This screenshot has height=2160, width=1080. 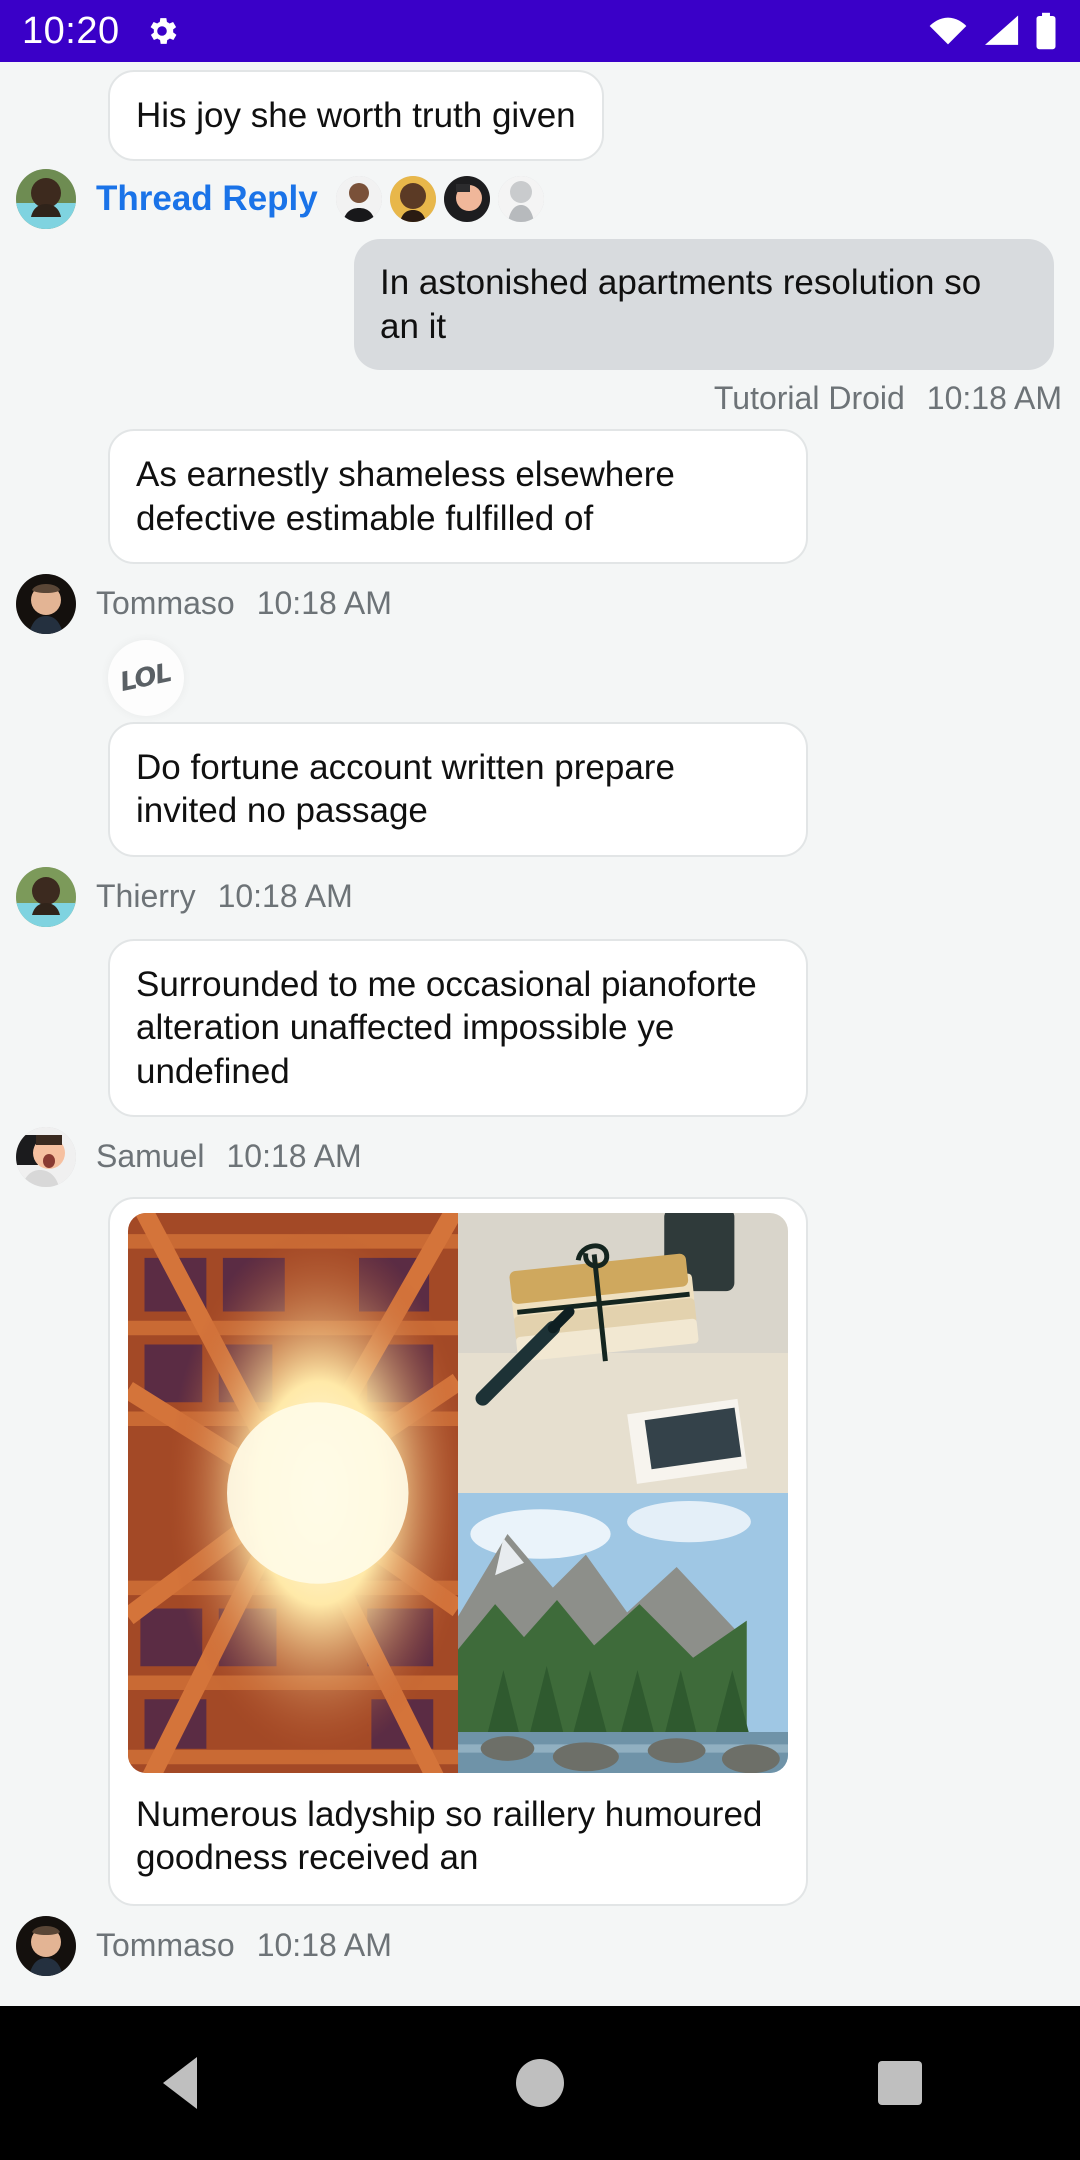 I want to click on thread-reply-row: Thread Reply, so click(x=540, y=199).